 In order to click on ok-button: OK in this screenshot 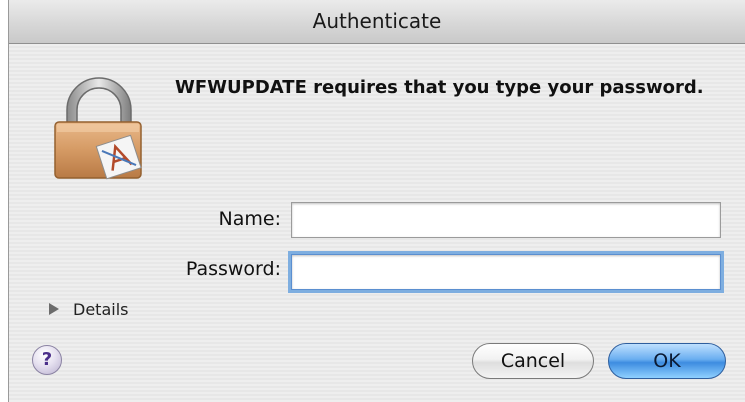, I will do `click(667, 361)`.